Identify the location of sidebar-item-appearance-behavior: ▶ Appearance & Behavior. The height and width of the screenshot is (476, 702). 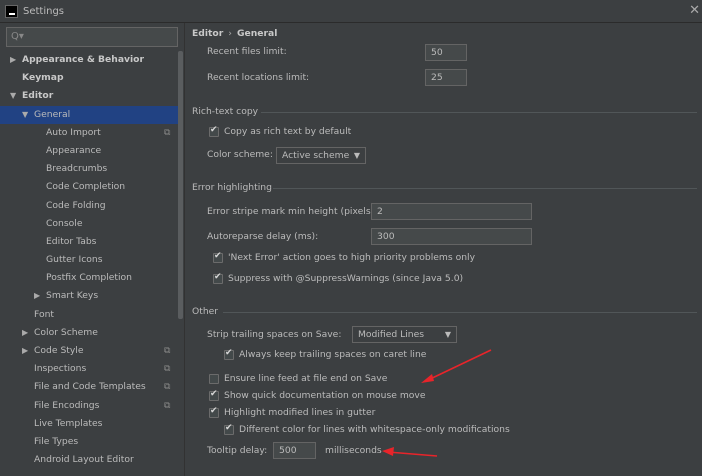
(89, 60).